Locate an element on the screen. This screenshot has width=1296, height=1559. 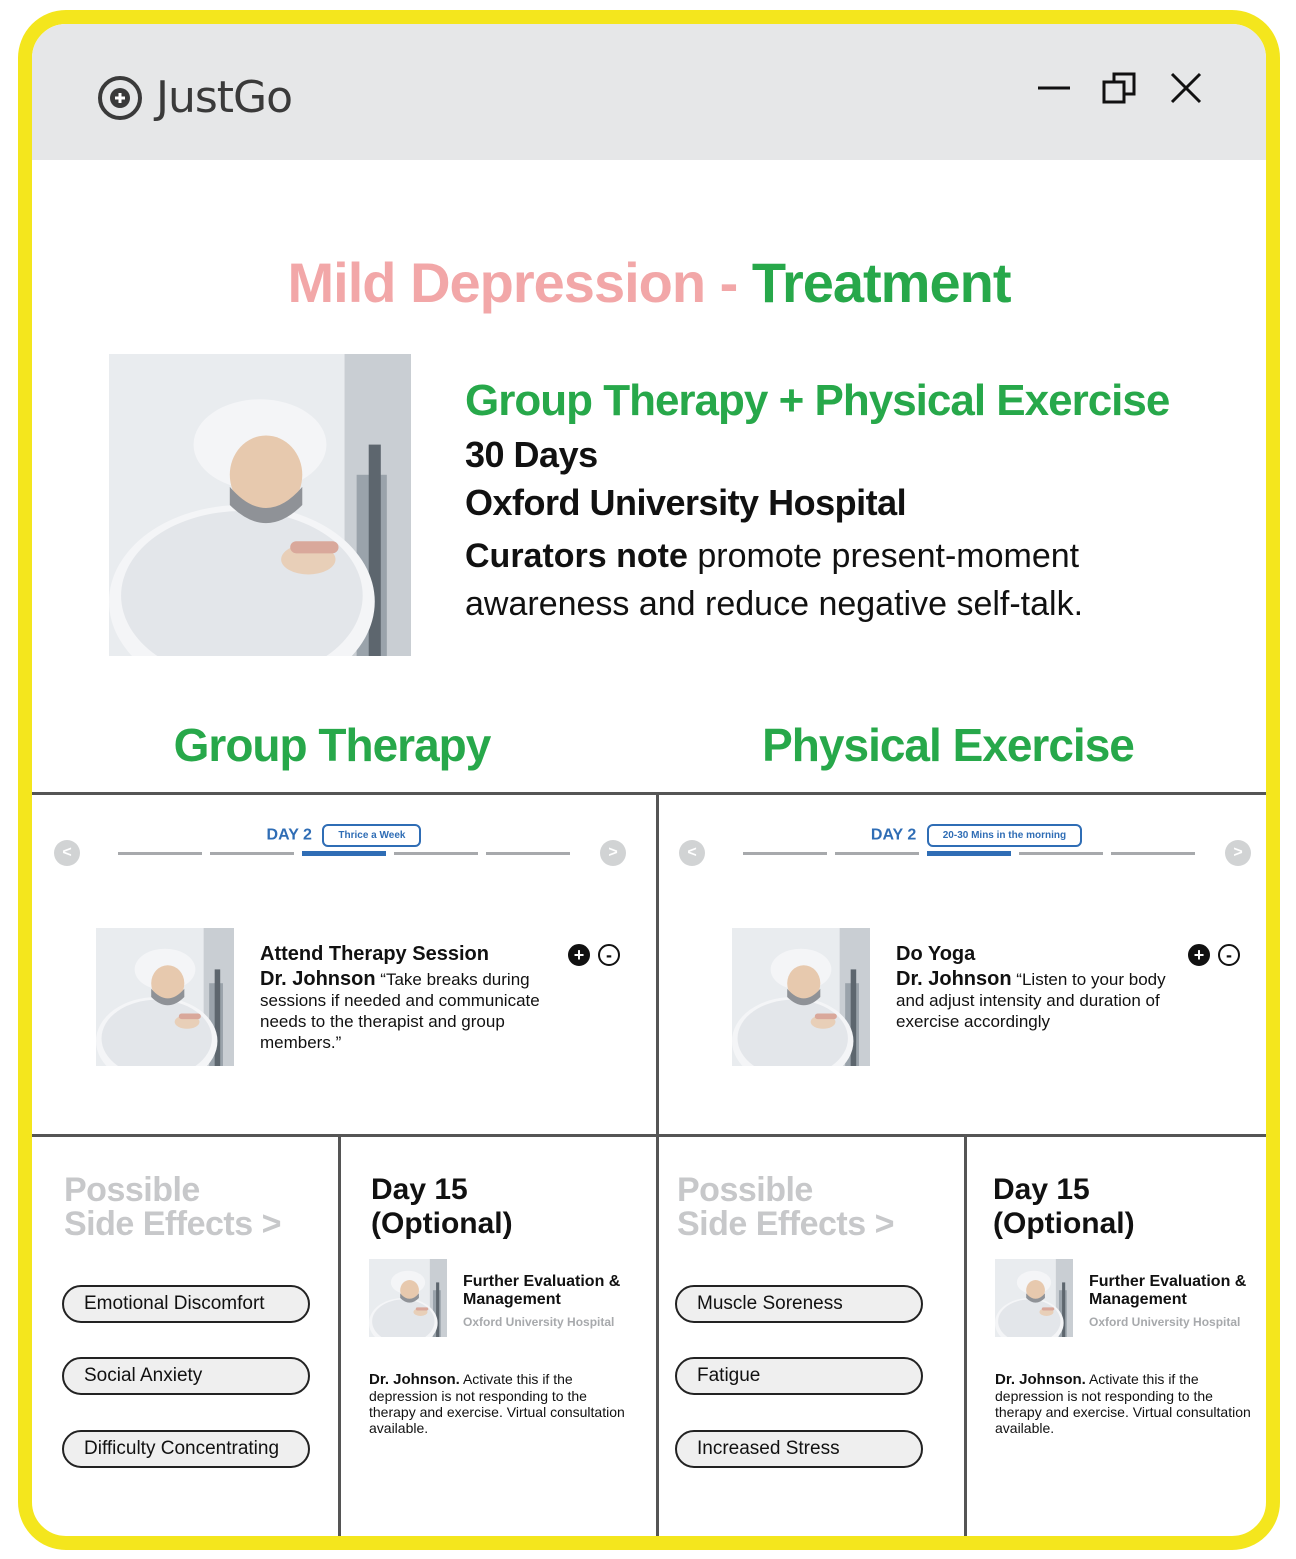
group-therapy-heading: Group Therapy is located at coordinates (332, 745).